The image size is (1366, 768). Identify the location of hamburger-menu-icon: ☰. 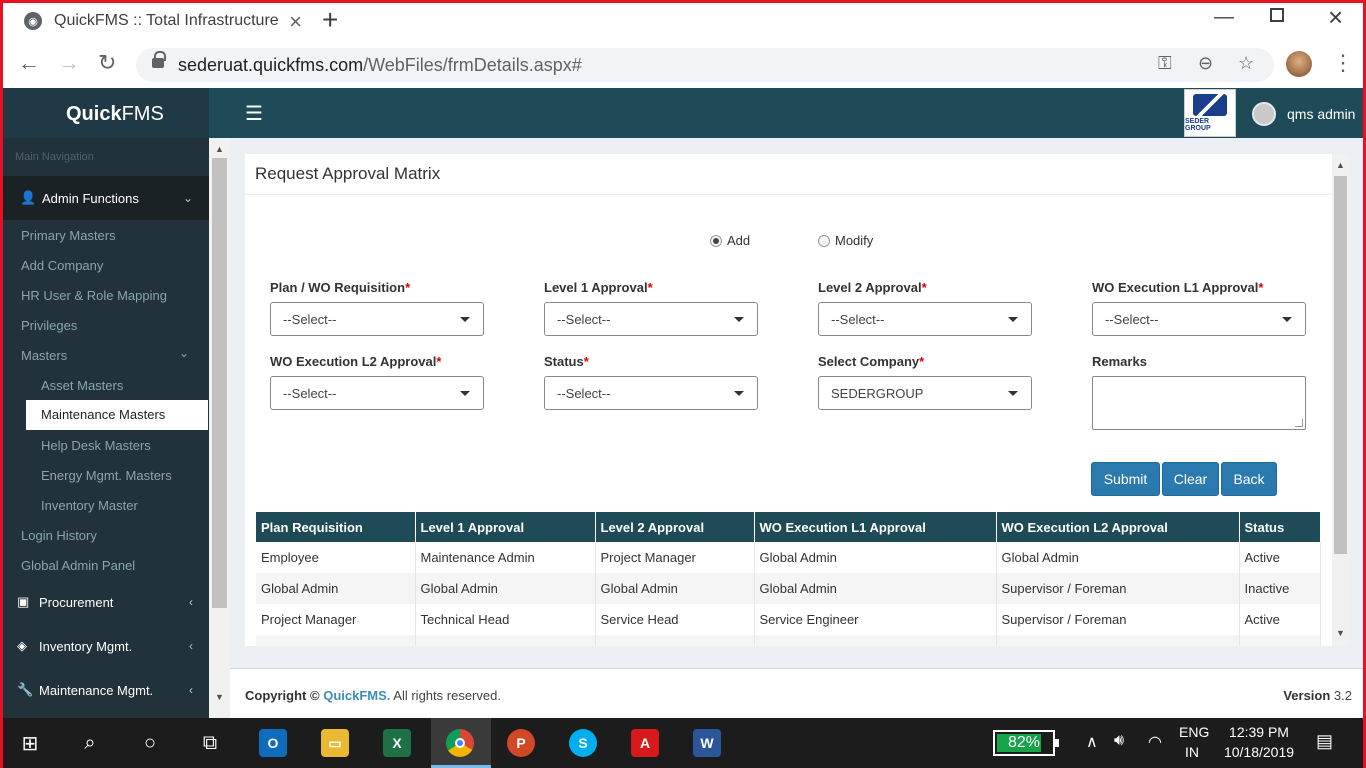
(254, 113).